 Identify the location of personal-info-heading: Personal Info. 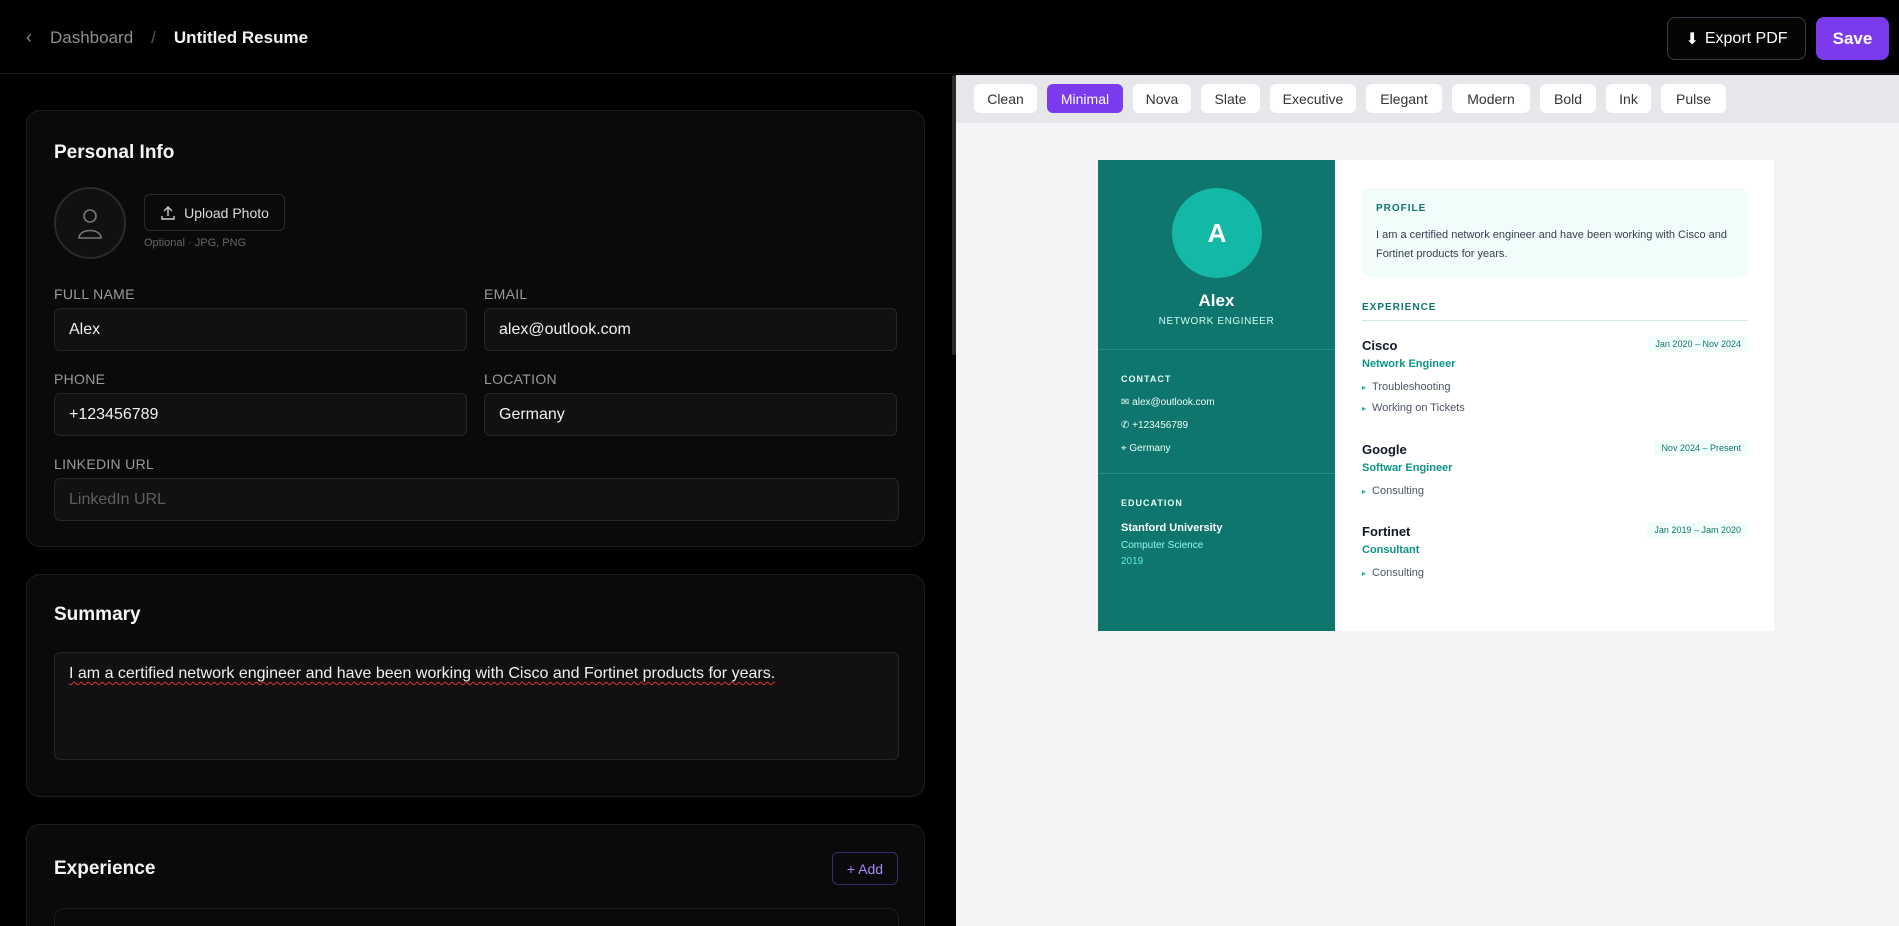
(114, 152).